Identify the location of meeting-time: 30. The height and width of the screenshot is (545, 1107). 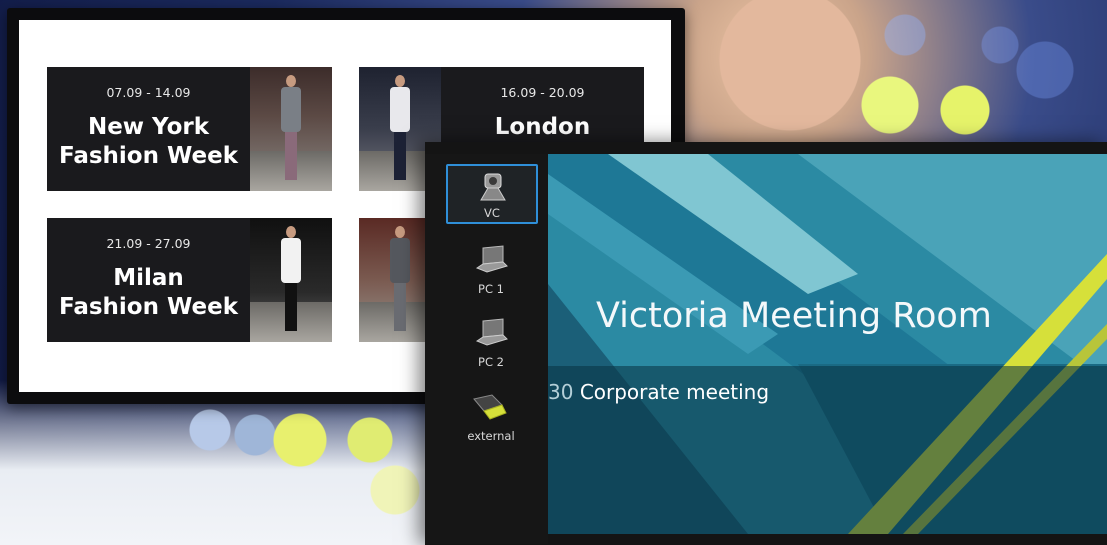
(561, 392).